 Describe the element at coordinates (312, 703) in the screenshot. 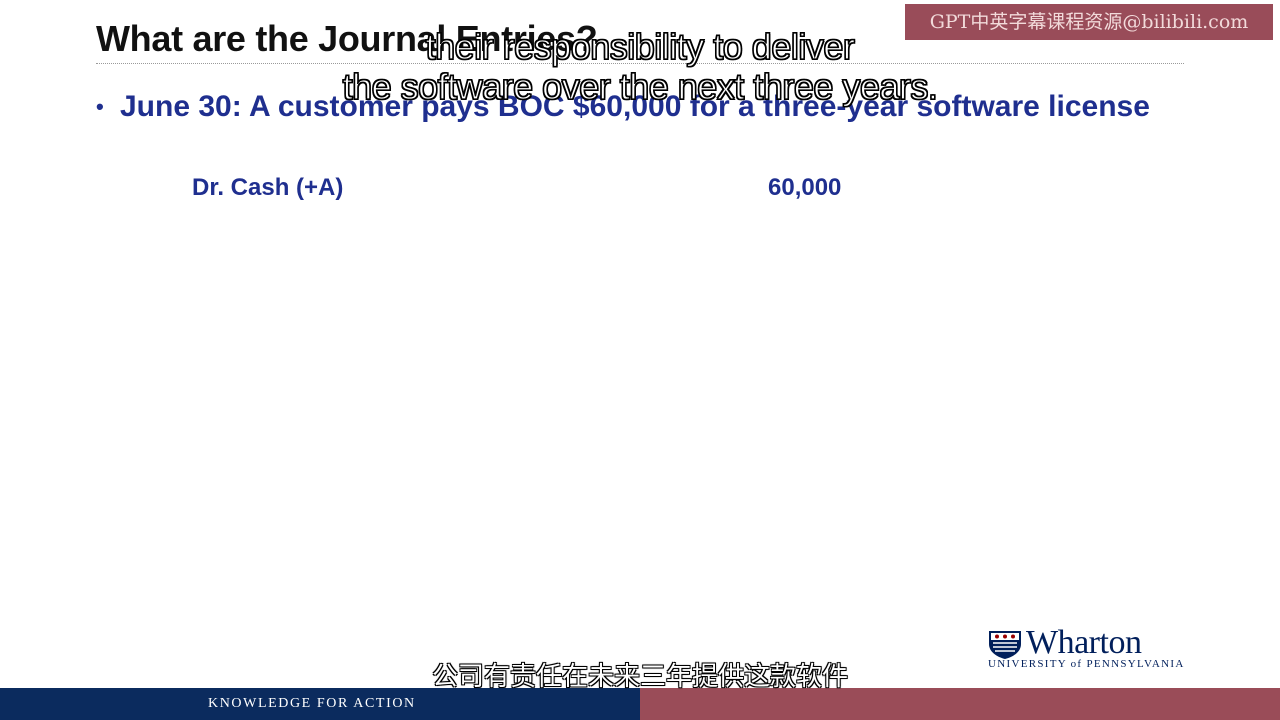

I see `footer-tagline: KNOWLEDGE FOR ACTION` at that location.